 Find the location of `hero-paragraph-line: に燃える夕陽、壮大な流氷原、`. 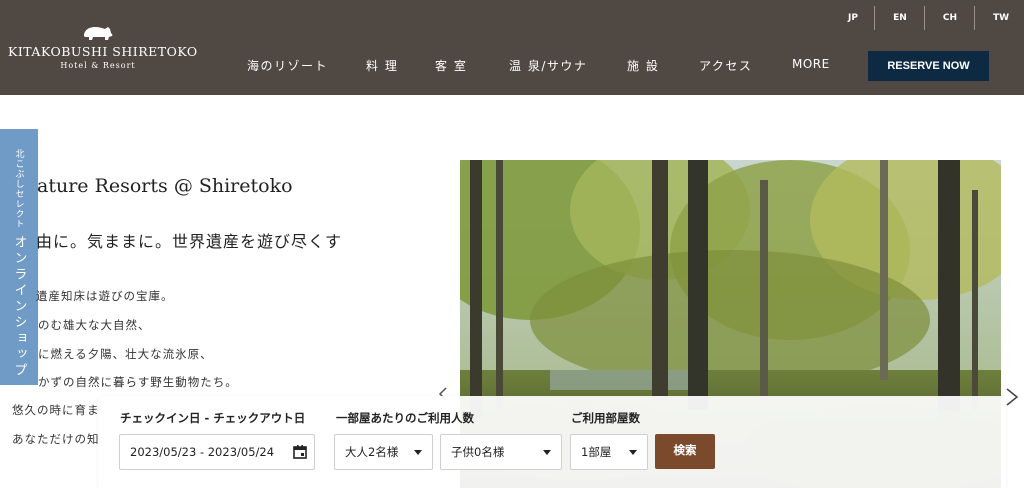

hero-paragraph-line: に燃える夕陽、壮大な流氷原、 is located at coordinates (125, 354).